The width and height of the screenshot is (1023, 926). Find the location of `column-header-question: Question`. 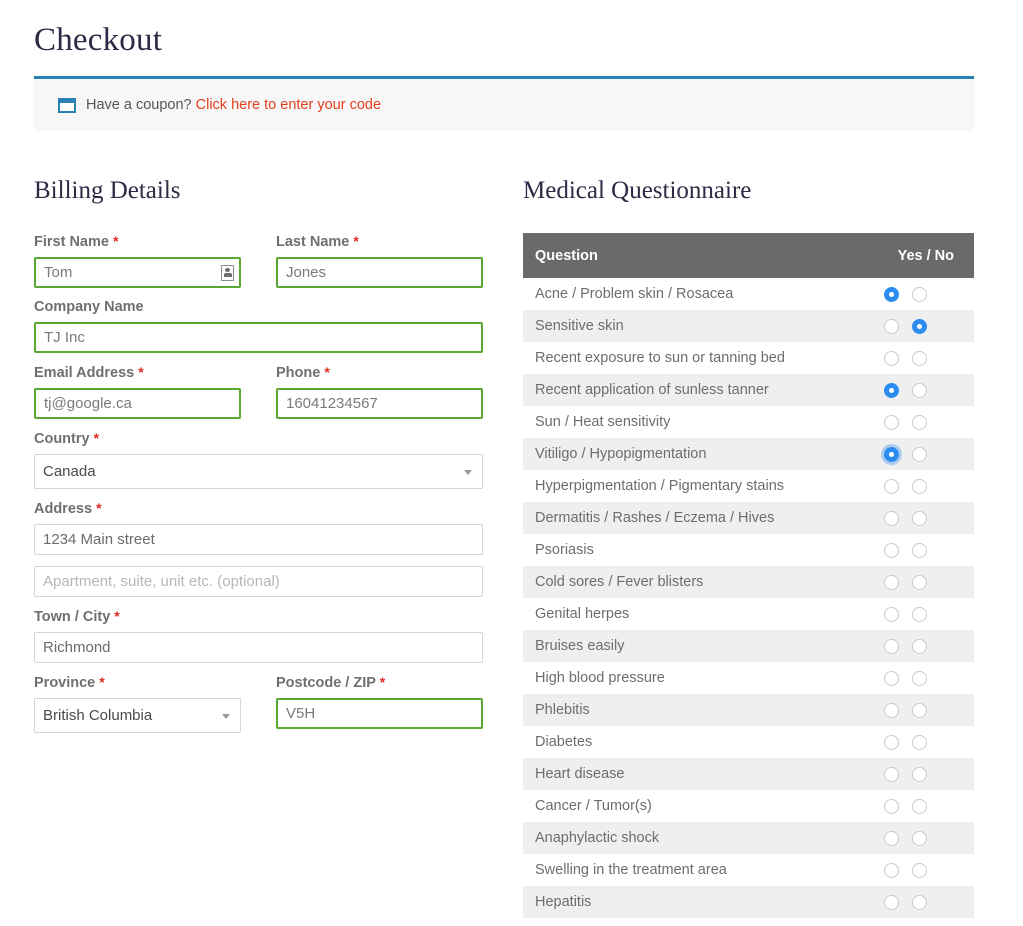

column-header-question: Question is located at coordinates (673, 255).